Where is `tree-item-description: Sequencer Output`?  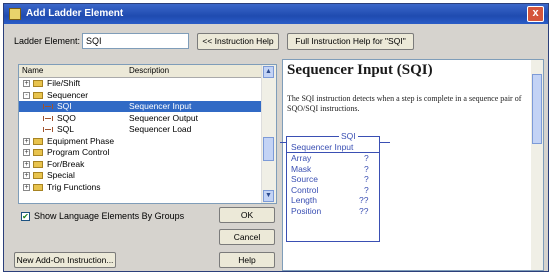
tree-item-description: Sequencer Output is located at coordinates (163, 117).